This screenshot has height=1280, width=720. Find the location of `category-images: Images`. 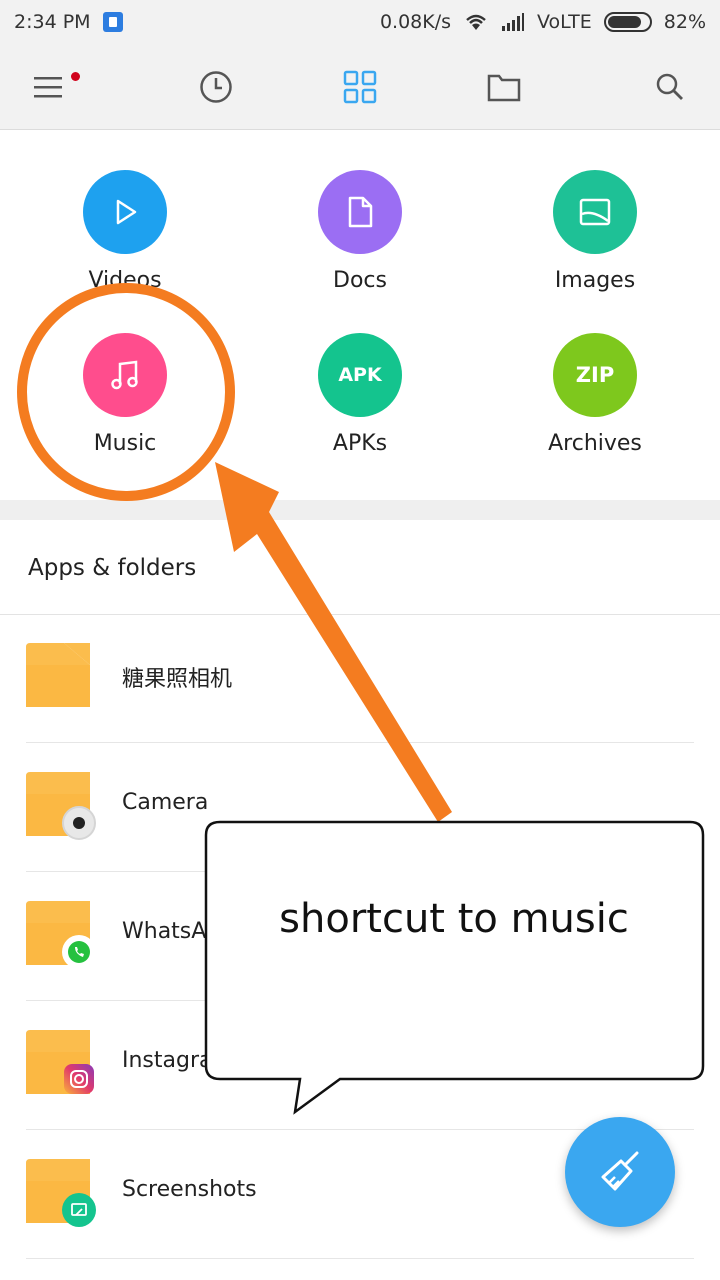

category-images: Images is located at coordinates (595, 231).